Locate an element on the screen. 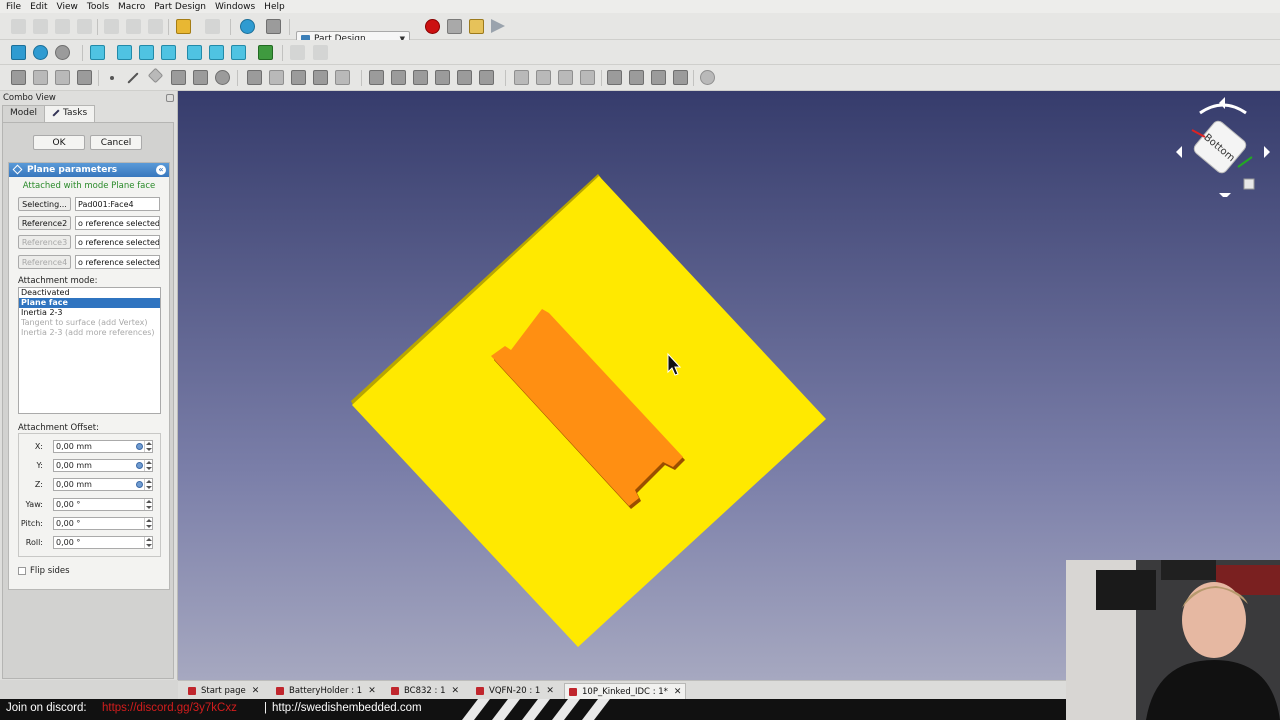 The image size is (1280, 720). offset-y-input: 0,00 mm is located at coordinates (103, 465).